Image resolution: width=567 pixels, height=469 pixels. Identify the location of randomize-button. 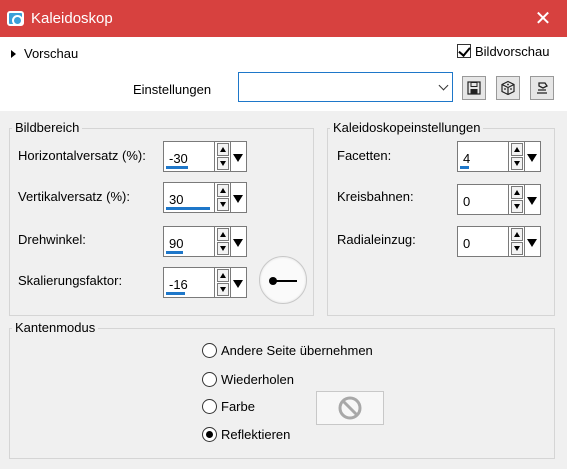
(542, 88).